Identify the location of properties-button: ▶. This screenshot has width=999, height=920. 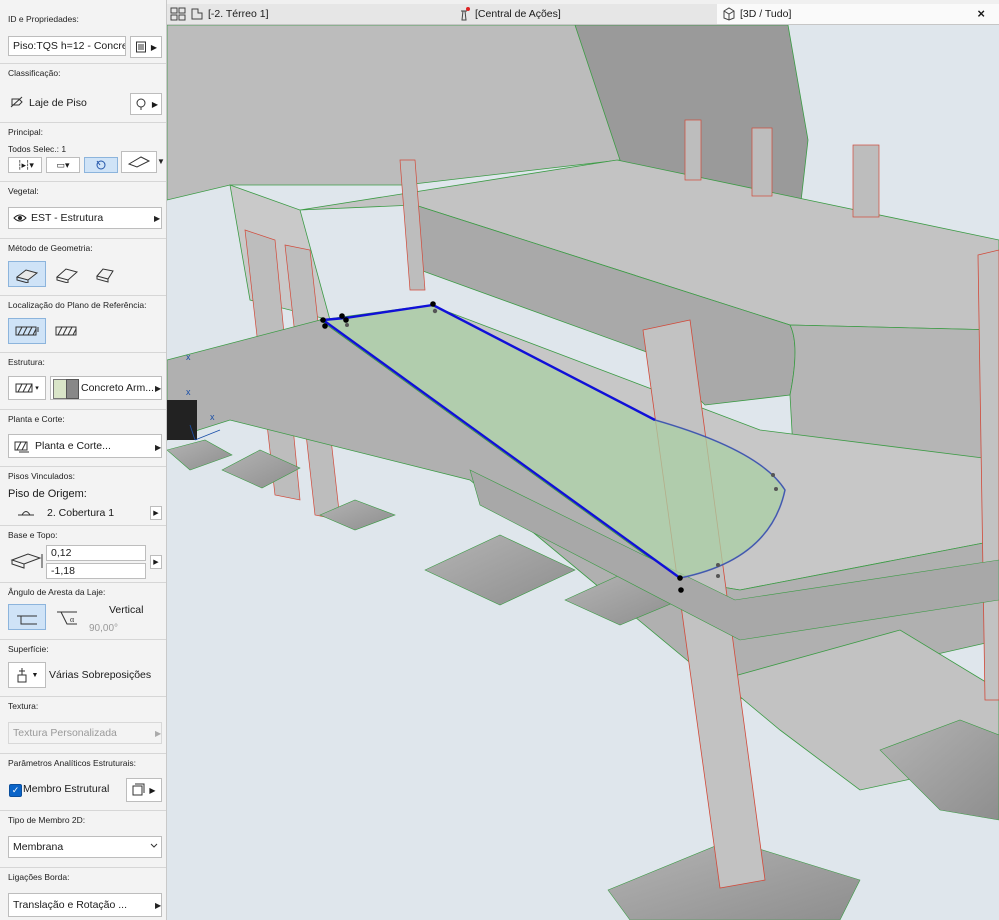
(146, 47).